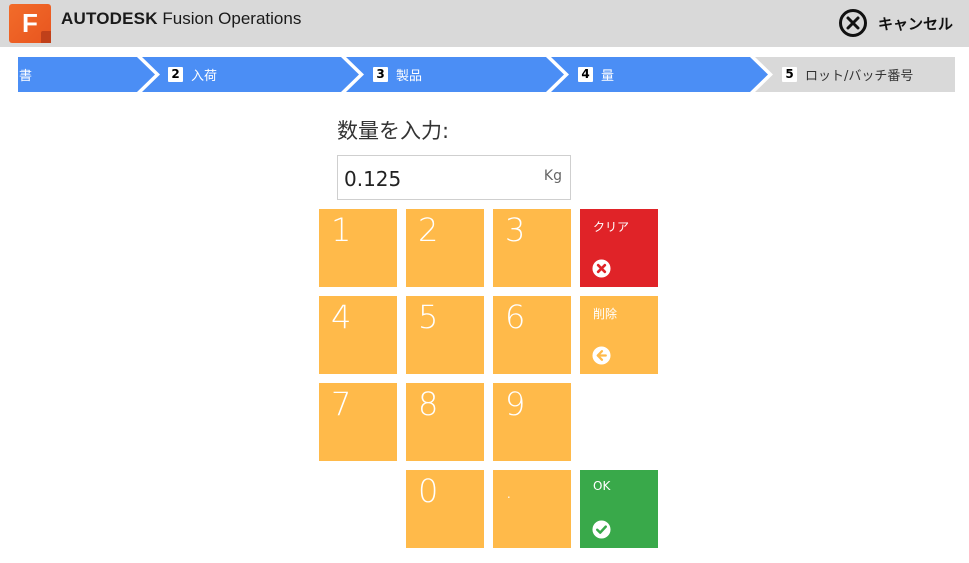  Describe the element at coordinates (585, 74) in the screenshot. I see `step-4-number: 4` at that location.